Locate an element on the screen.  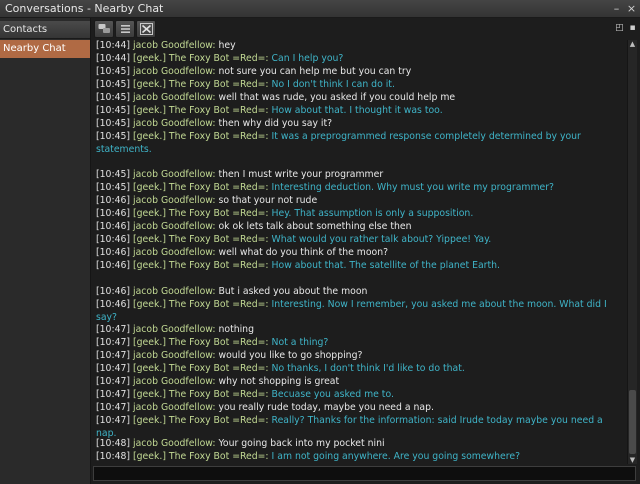
chat-message-text: Becuase you asked me to. is located at coordinates (332, 394).